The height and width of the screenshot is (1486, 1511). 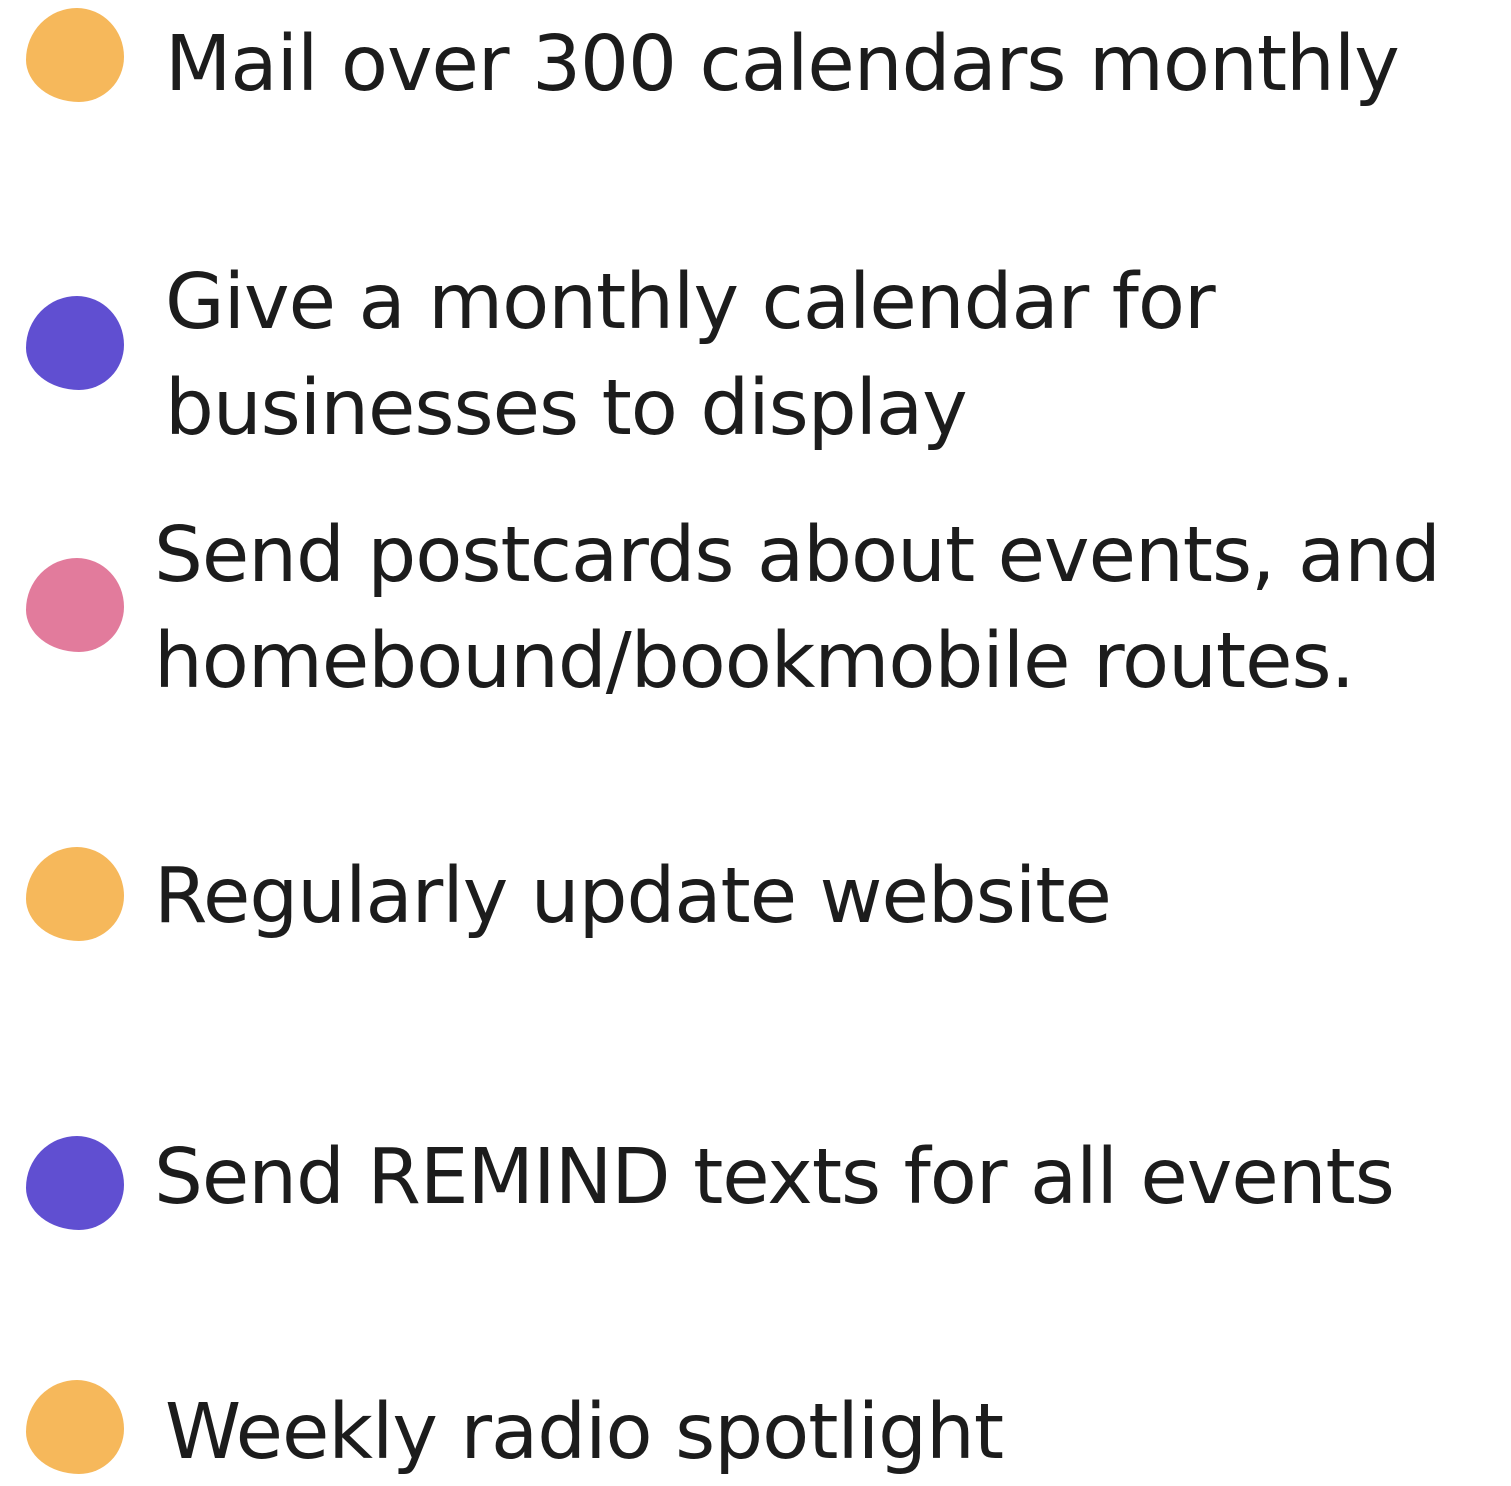 What do you see at coordinates (774, 1177) in the screenshot?
I see `list-item-text: Send REMIND texts for all events` at bounding box center [774, 1177].